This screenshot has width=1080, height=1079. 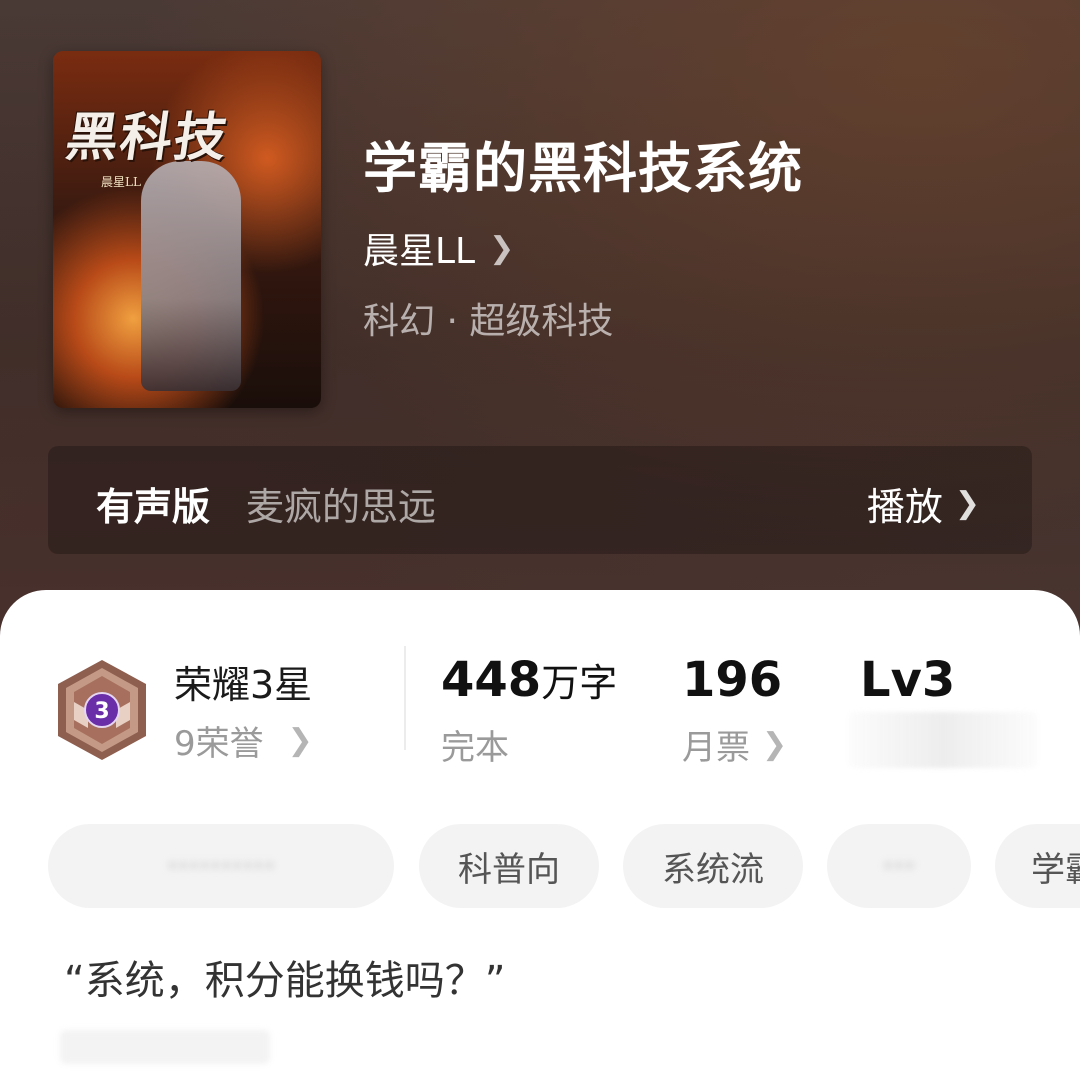 What do you see at coordinates (1037, 866) in the screenshot?
I see `tag-item: 学霸` at bounding box center [1037, 866].